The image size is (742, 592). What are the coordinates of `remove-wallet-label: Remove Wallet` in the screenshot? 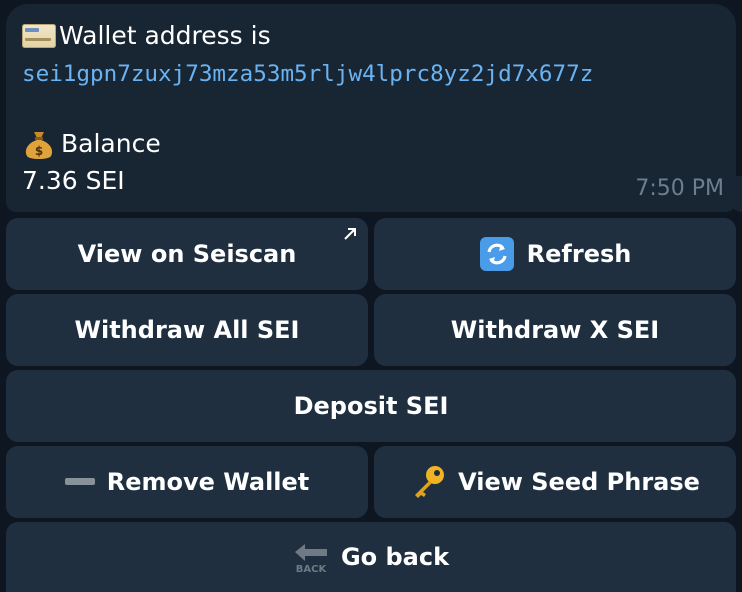 It's located at (208, 482).